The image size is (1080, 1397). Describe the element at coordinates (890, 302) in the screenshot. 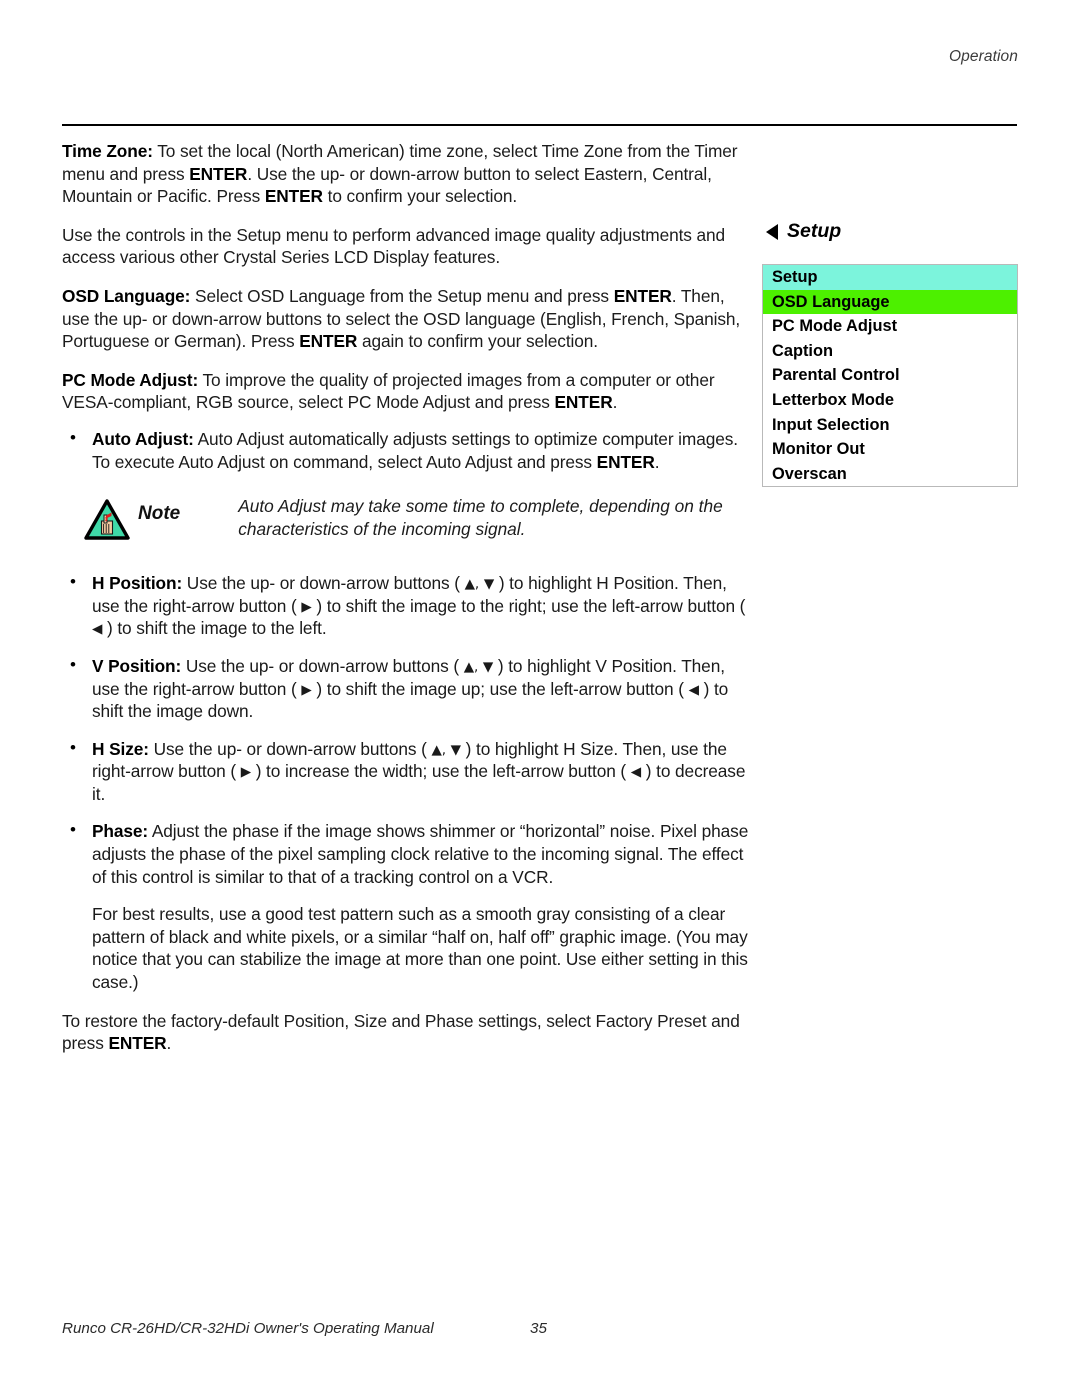

I see `osd-menu-item-osd-language: OSD Language` at that location.